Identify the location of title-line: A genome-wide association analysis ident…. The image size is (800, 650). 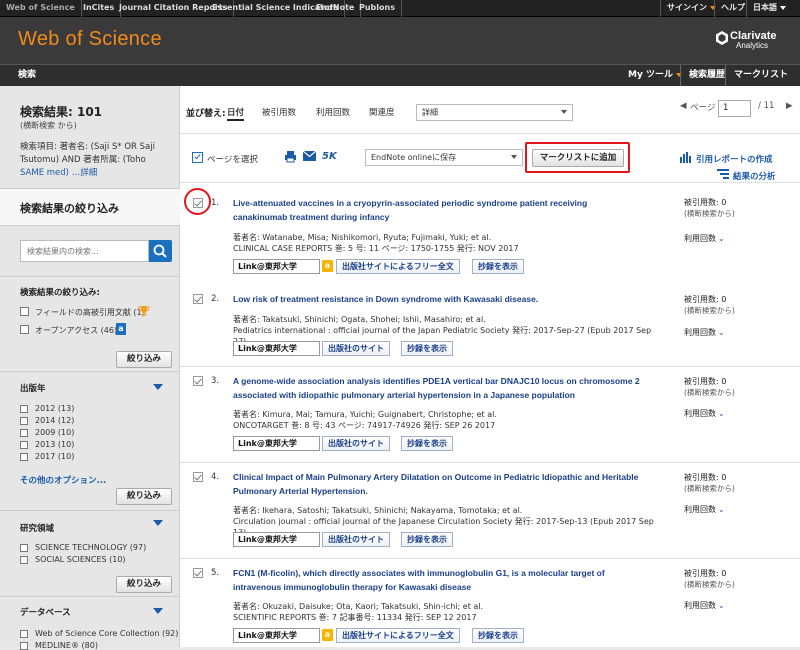
(448, 381).